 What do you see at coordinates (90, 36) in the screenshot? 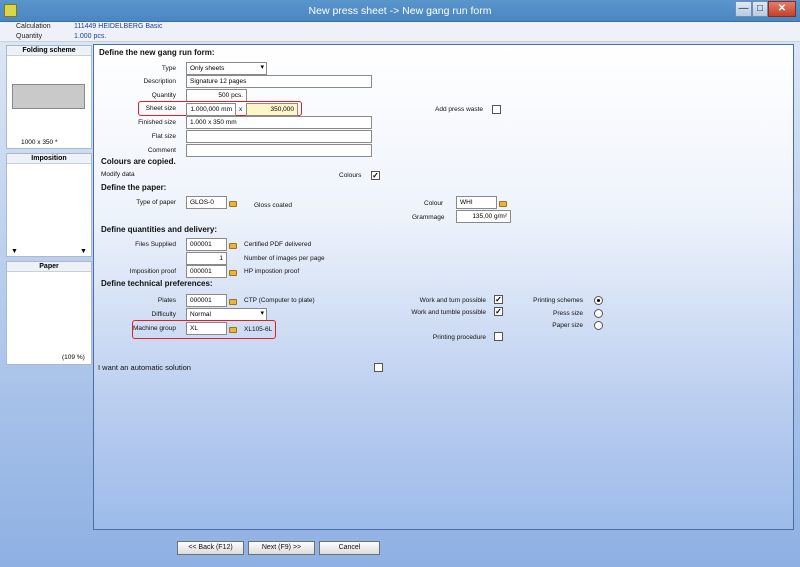
I see `quantity-value: 1.000 pcs.` at bounding box center [90, 36].